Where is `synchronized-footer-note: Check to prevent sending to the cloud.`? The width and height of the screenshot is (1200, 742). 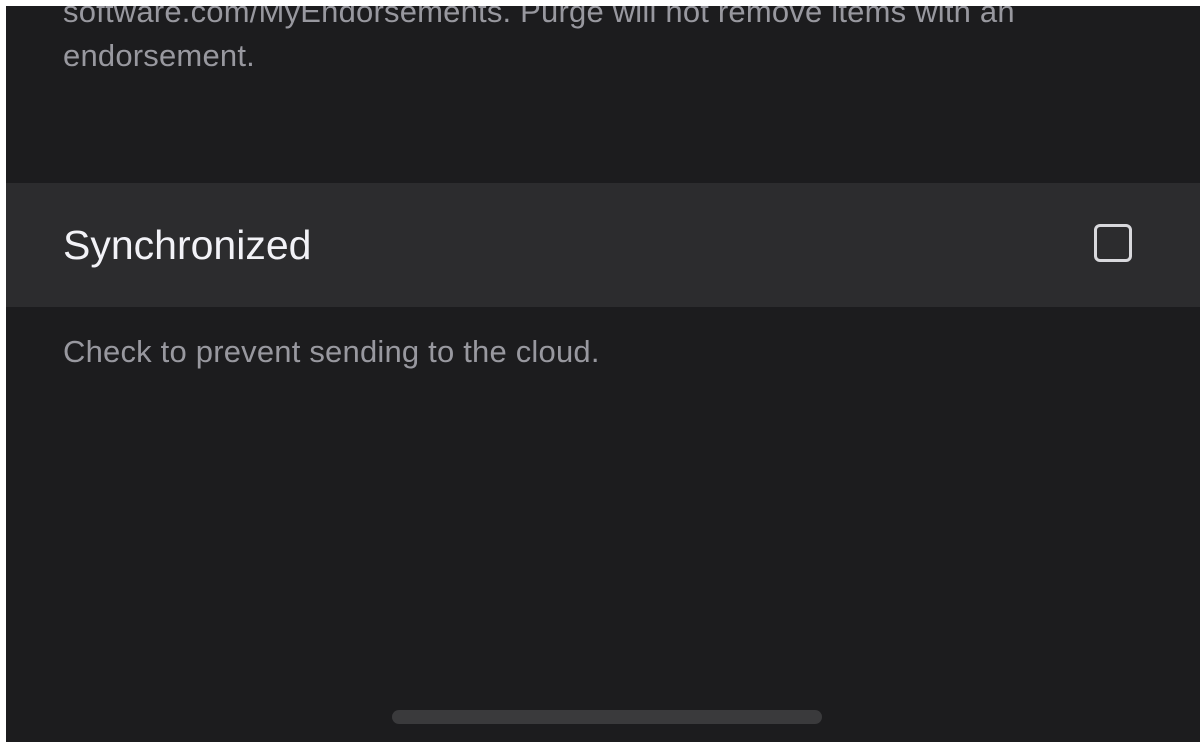
synchronized-footer-note: Check to prevent sending to the cloud. is located at coordinates (331, 351).